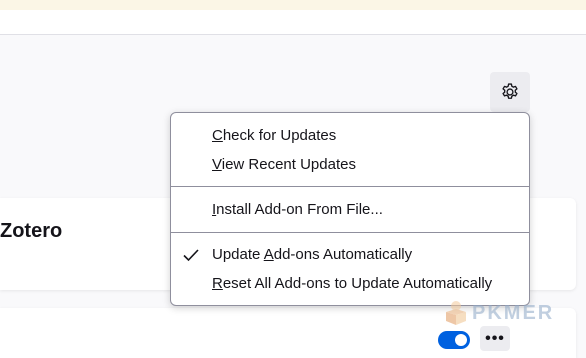 The width and height of the screenshot is (586, 358). I want to click on menu-item-view-recent-updates: View Recent Updates, so click(350, 165).